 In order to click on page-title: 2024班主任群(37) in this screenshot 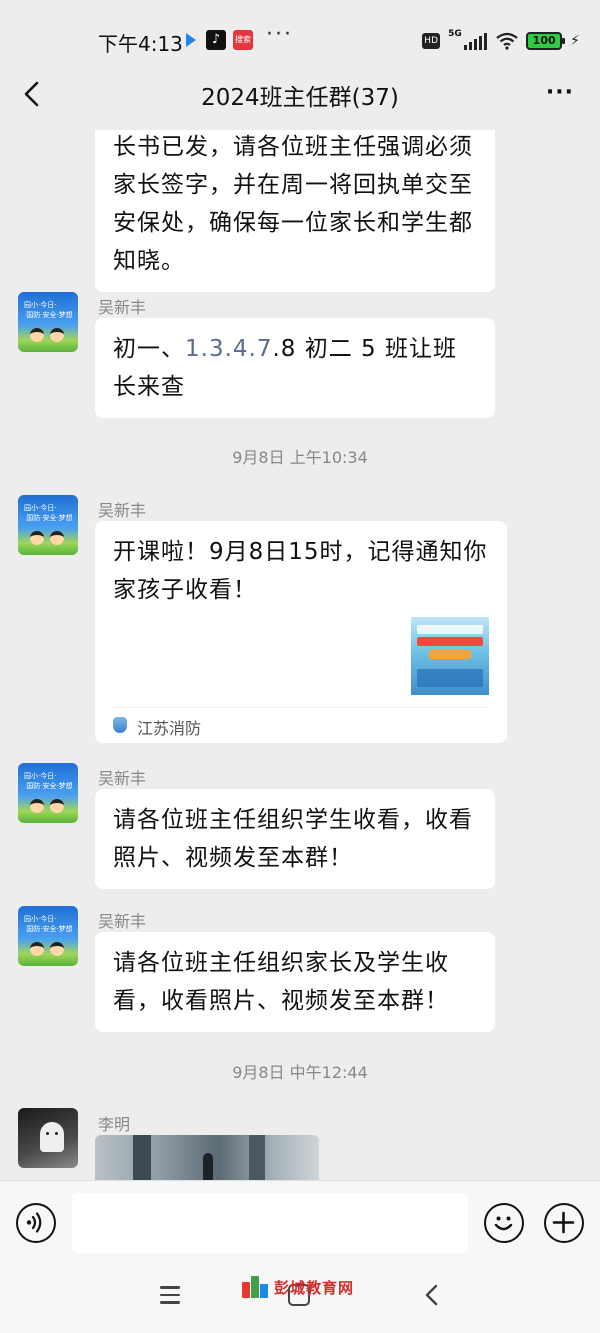, I will do `click(300, 98)`.